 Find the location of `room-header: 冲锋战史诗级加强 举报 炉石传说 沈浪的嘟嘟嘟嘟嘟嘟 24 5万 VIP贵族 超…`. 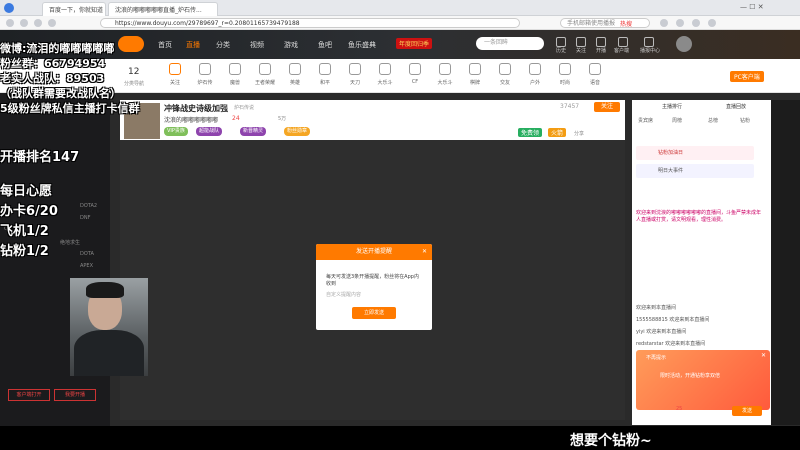

room-header: 冲锋战史诗级加强 举报 炉石传说 沈浪的嘟嘟嘟嘟嘟嘟 24 5万 VIP贵族 超… is located at coordinates (372, 120).